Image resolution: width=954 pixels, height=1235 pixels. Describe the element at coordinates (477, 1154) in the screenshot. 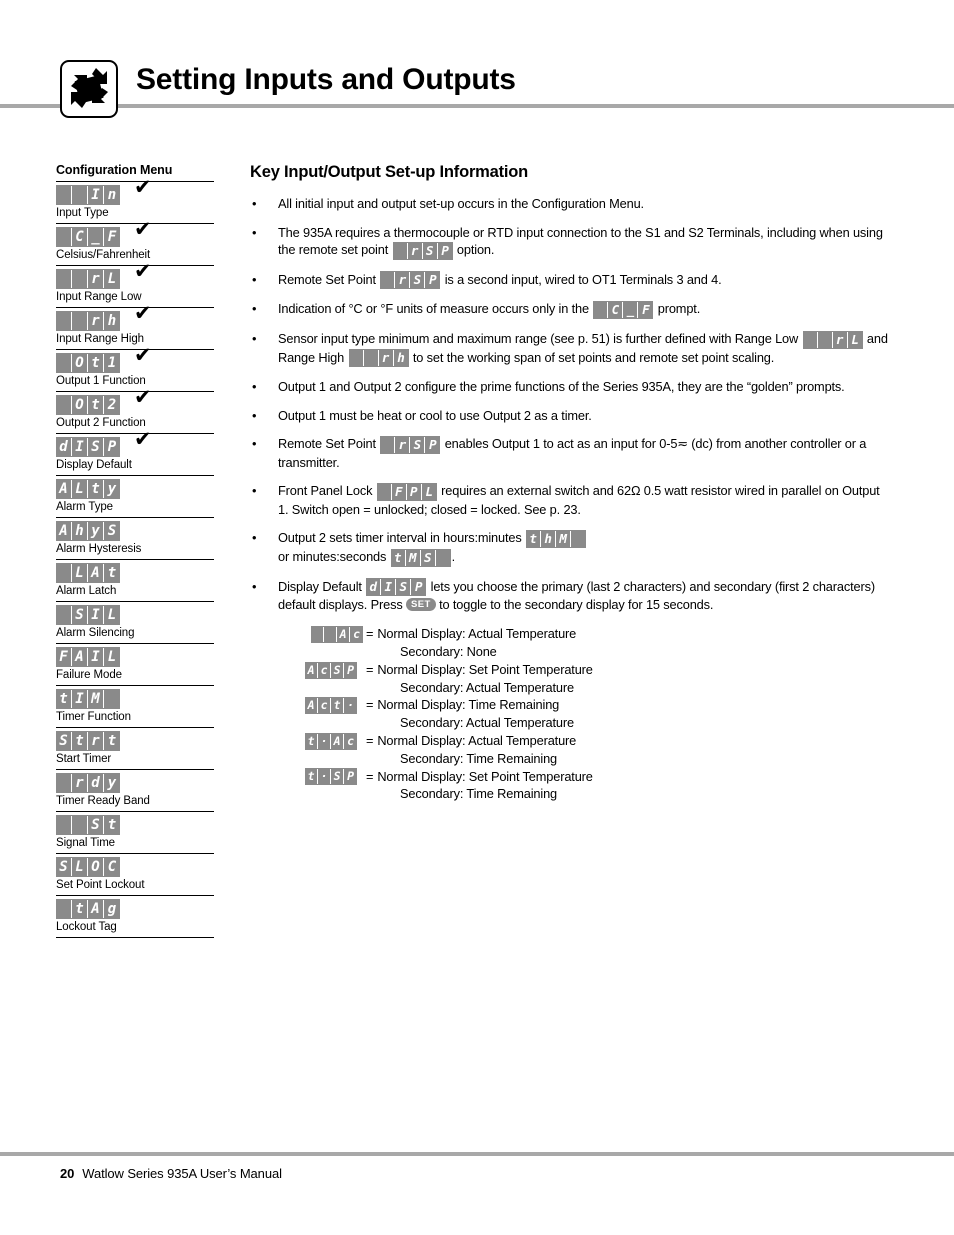

I see `footer-divider` at that location.